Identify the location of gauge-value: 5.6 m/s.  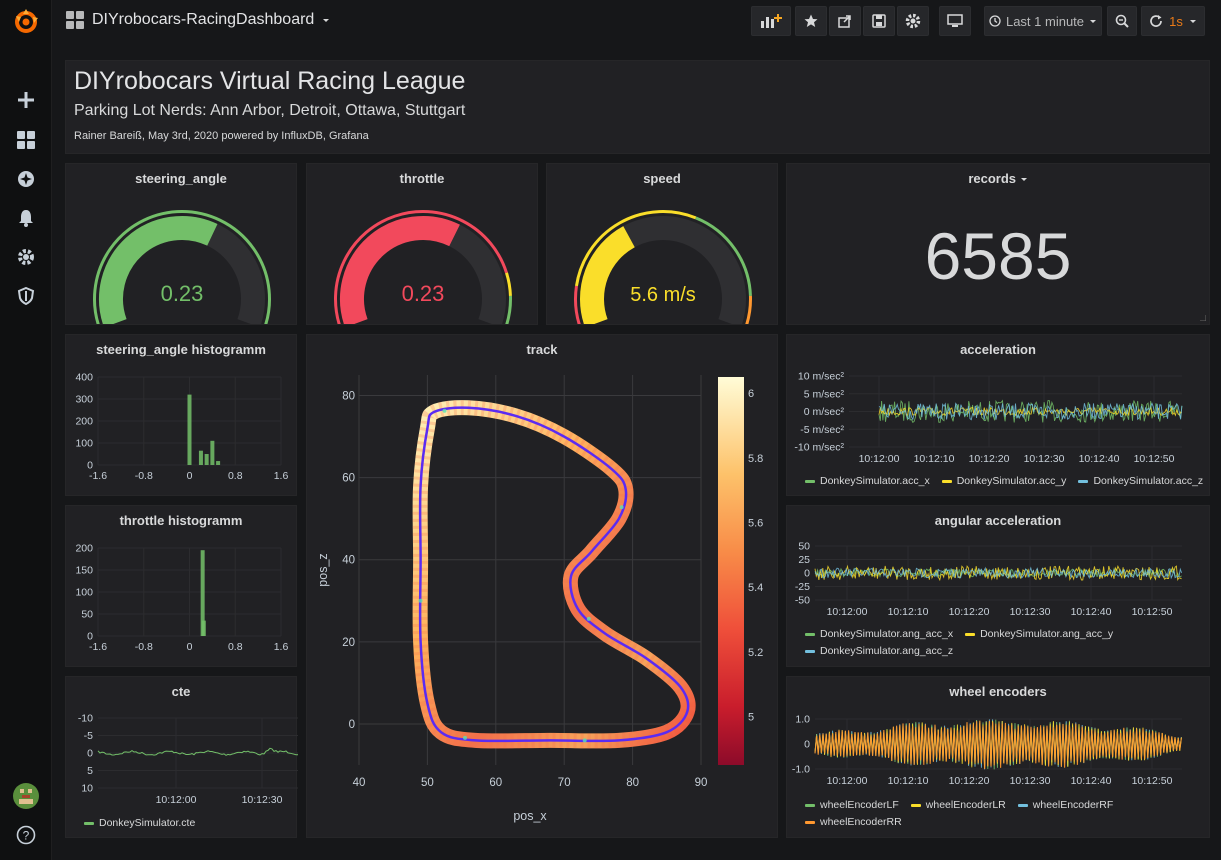
(663, 295).